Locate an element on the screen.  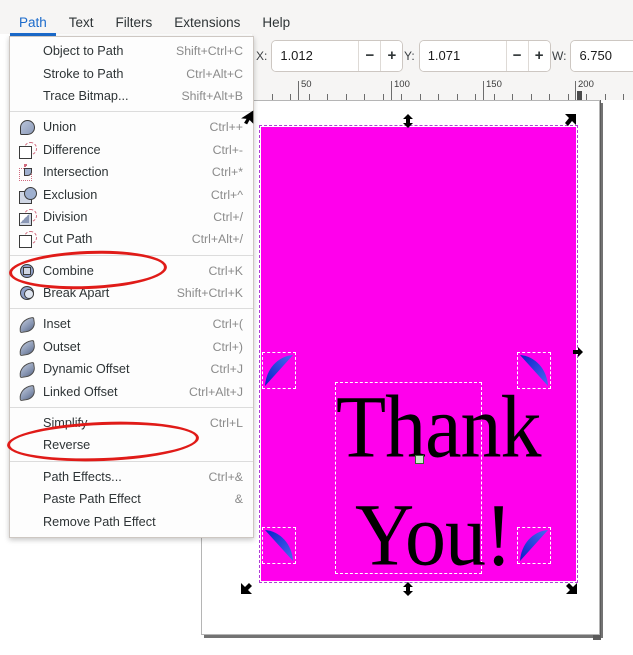
menu-item-combine: Combine Ctrl+K is located at coordinates (131, 271).